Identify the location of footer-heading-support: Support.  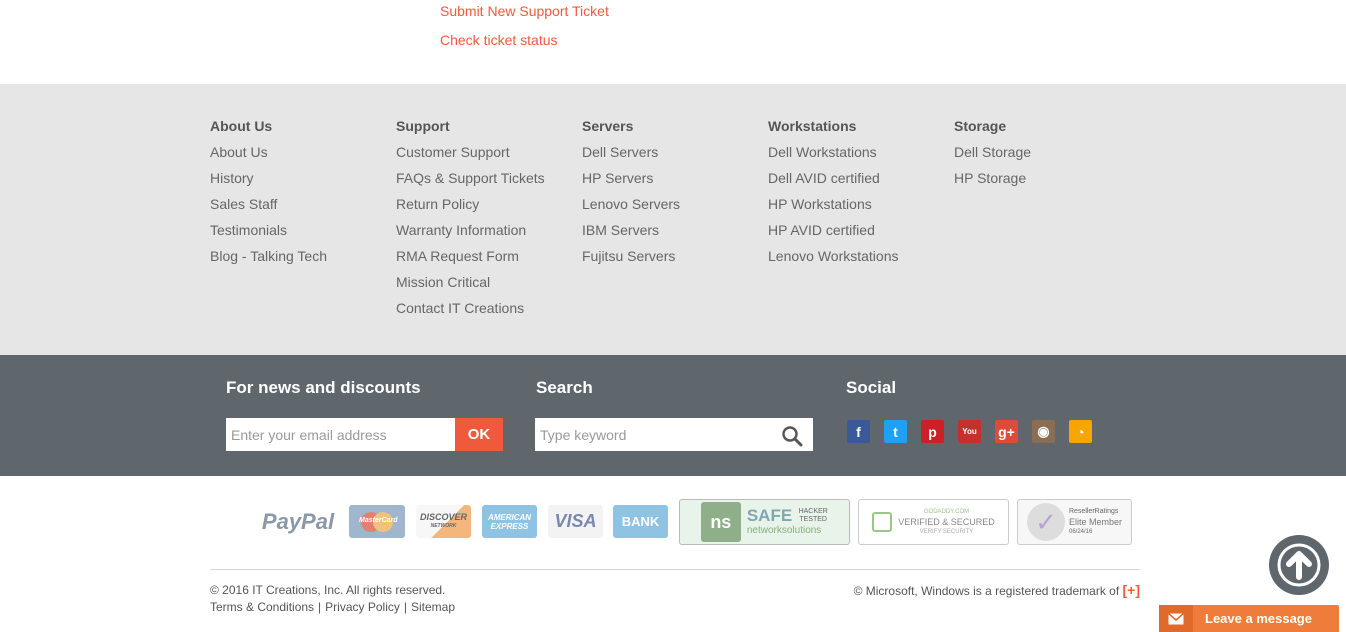
(423, 126).